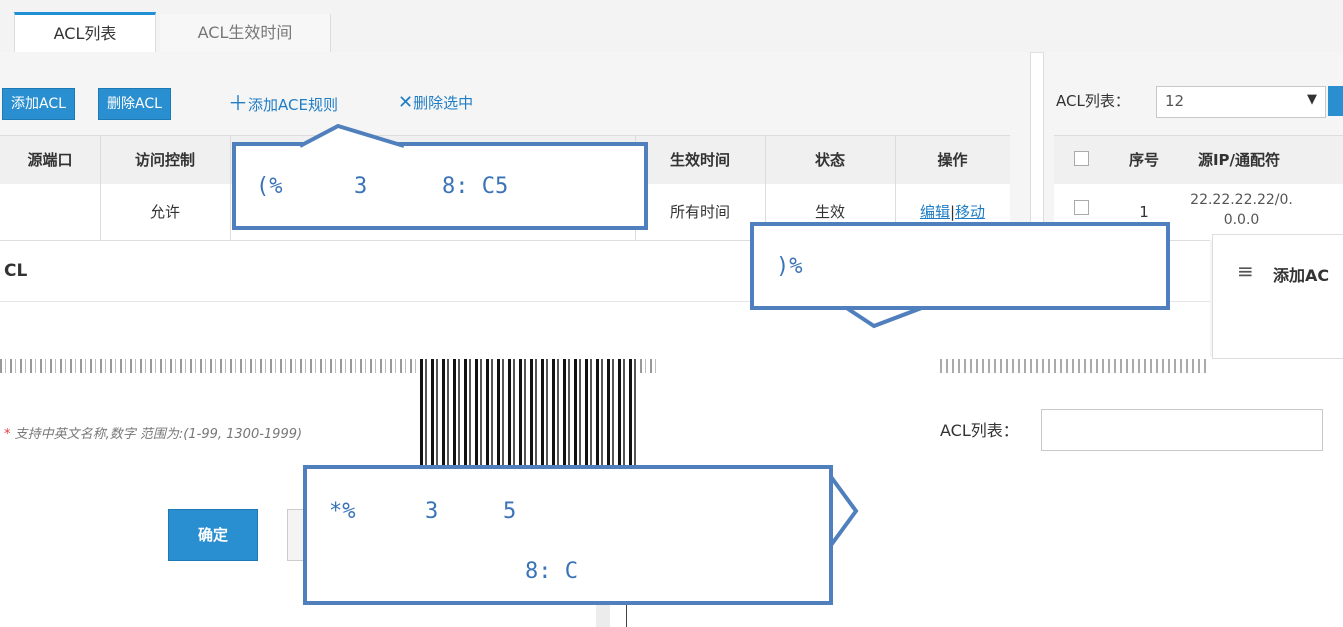 The image size is (1343, 627). What do you see at coordinates (551, 571) in the screenshot?
I see `callout-3-text-d: 8: C` at bounding box center [551, 571].